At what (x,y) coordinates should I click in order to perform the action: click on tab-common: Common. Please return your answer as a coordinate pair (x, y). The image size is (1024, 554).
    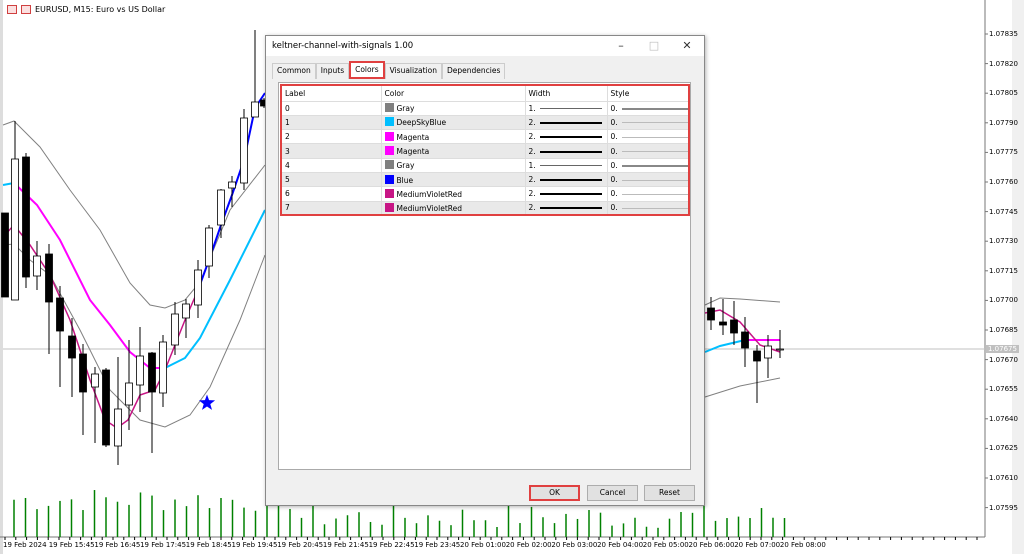
    Looking at the image, I should click on (294, 71).